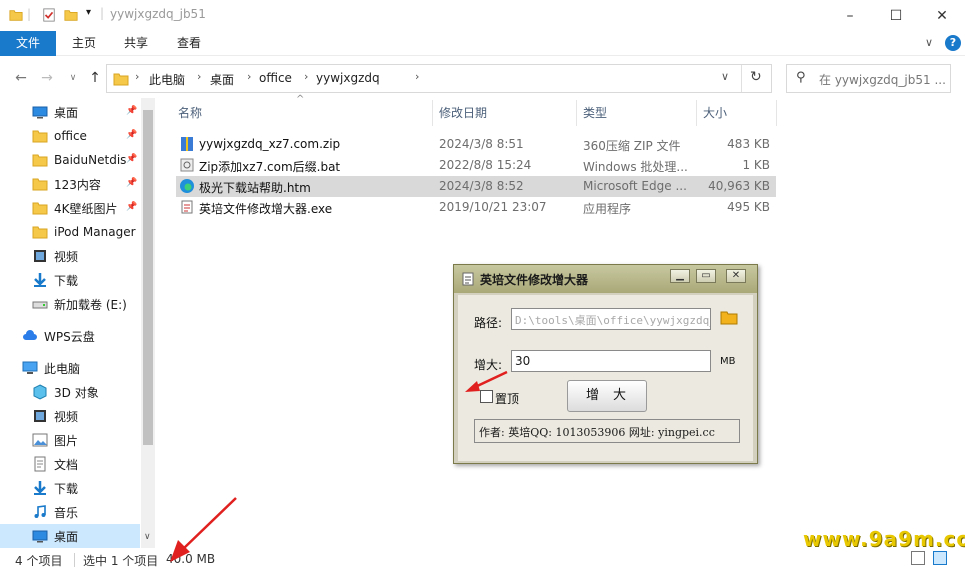 Image resolution: width=965 pixels, height=572 pixels. Describe the element at coordinates (189, 43) in the screenshot. I see `tab-view: 查看` at that location.